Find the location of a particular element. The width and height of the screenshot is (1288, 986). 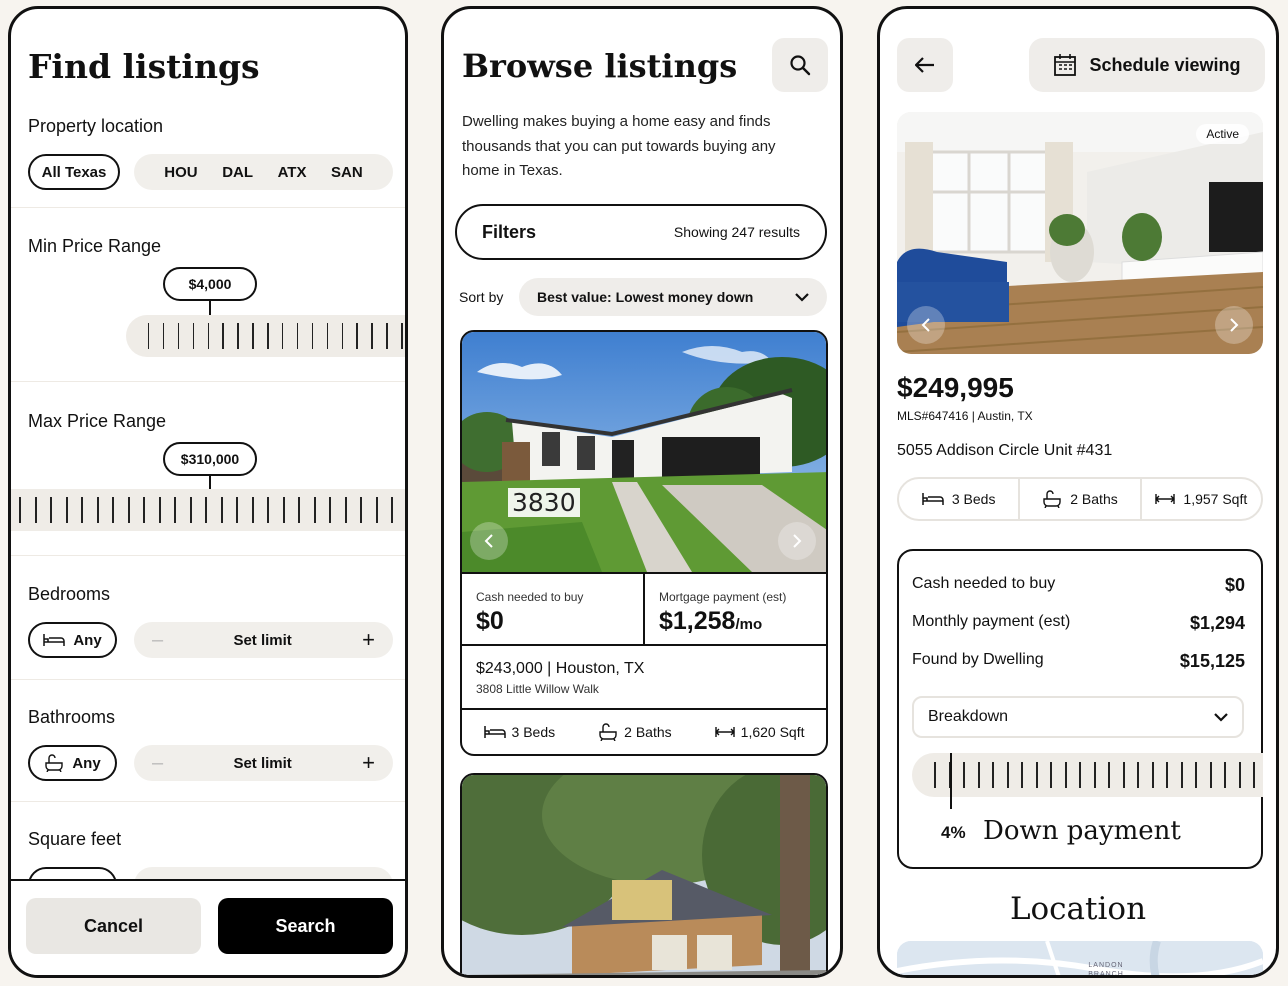

bathrooms-increment-button: + is located at coordinates (368, 763).